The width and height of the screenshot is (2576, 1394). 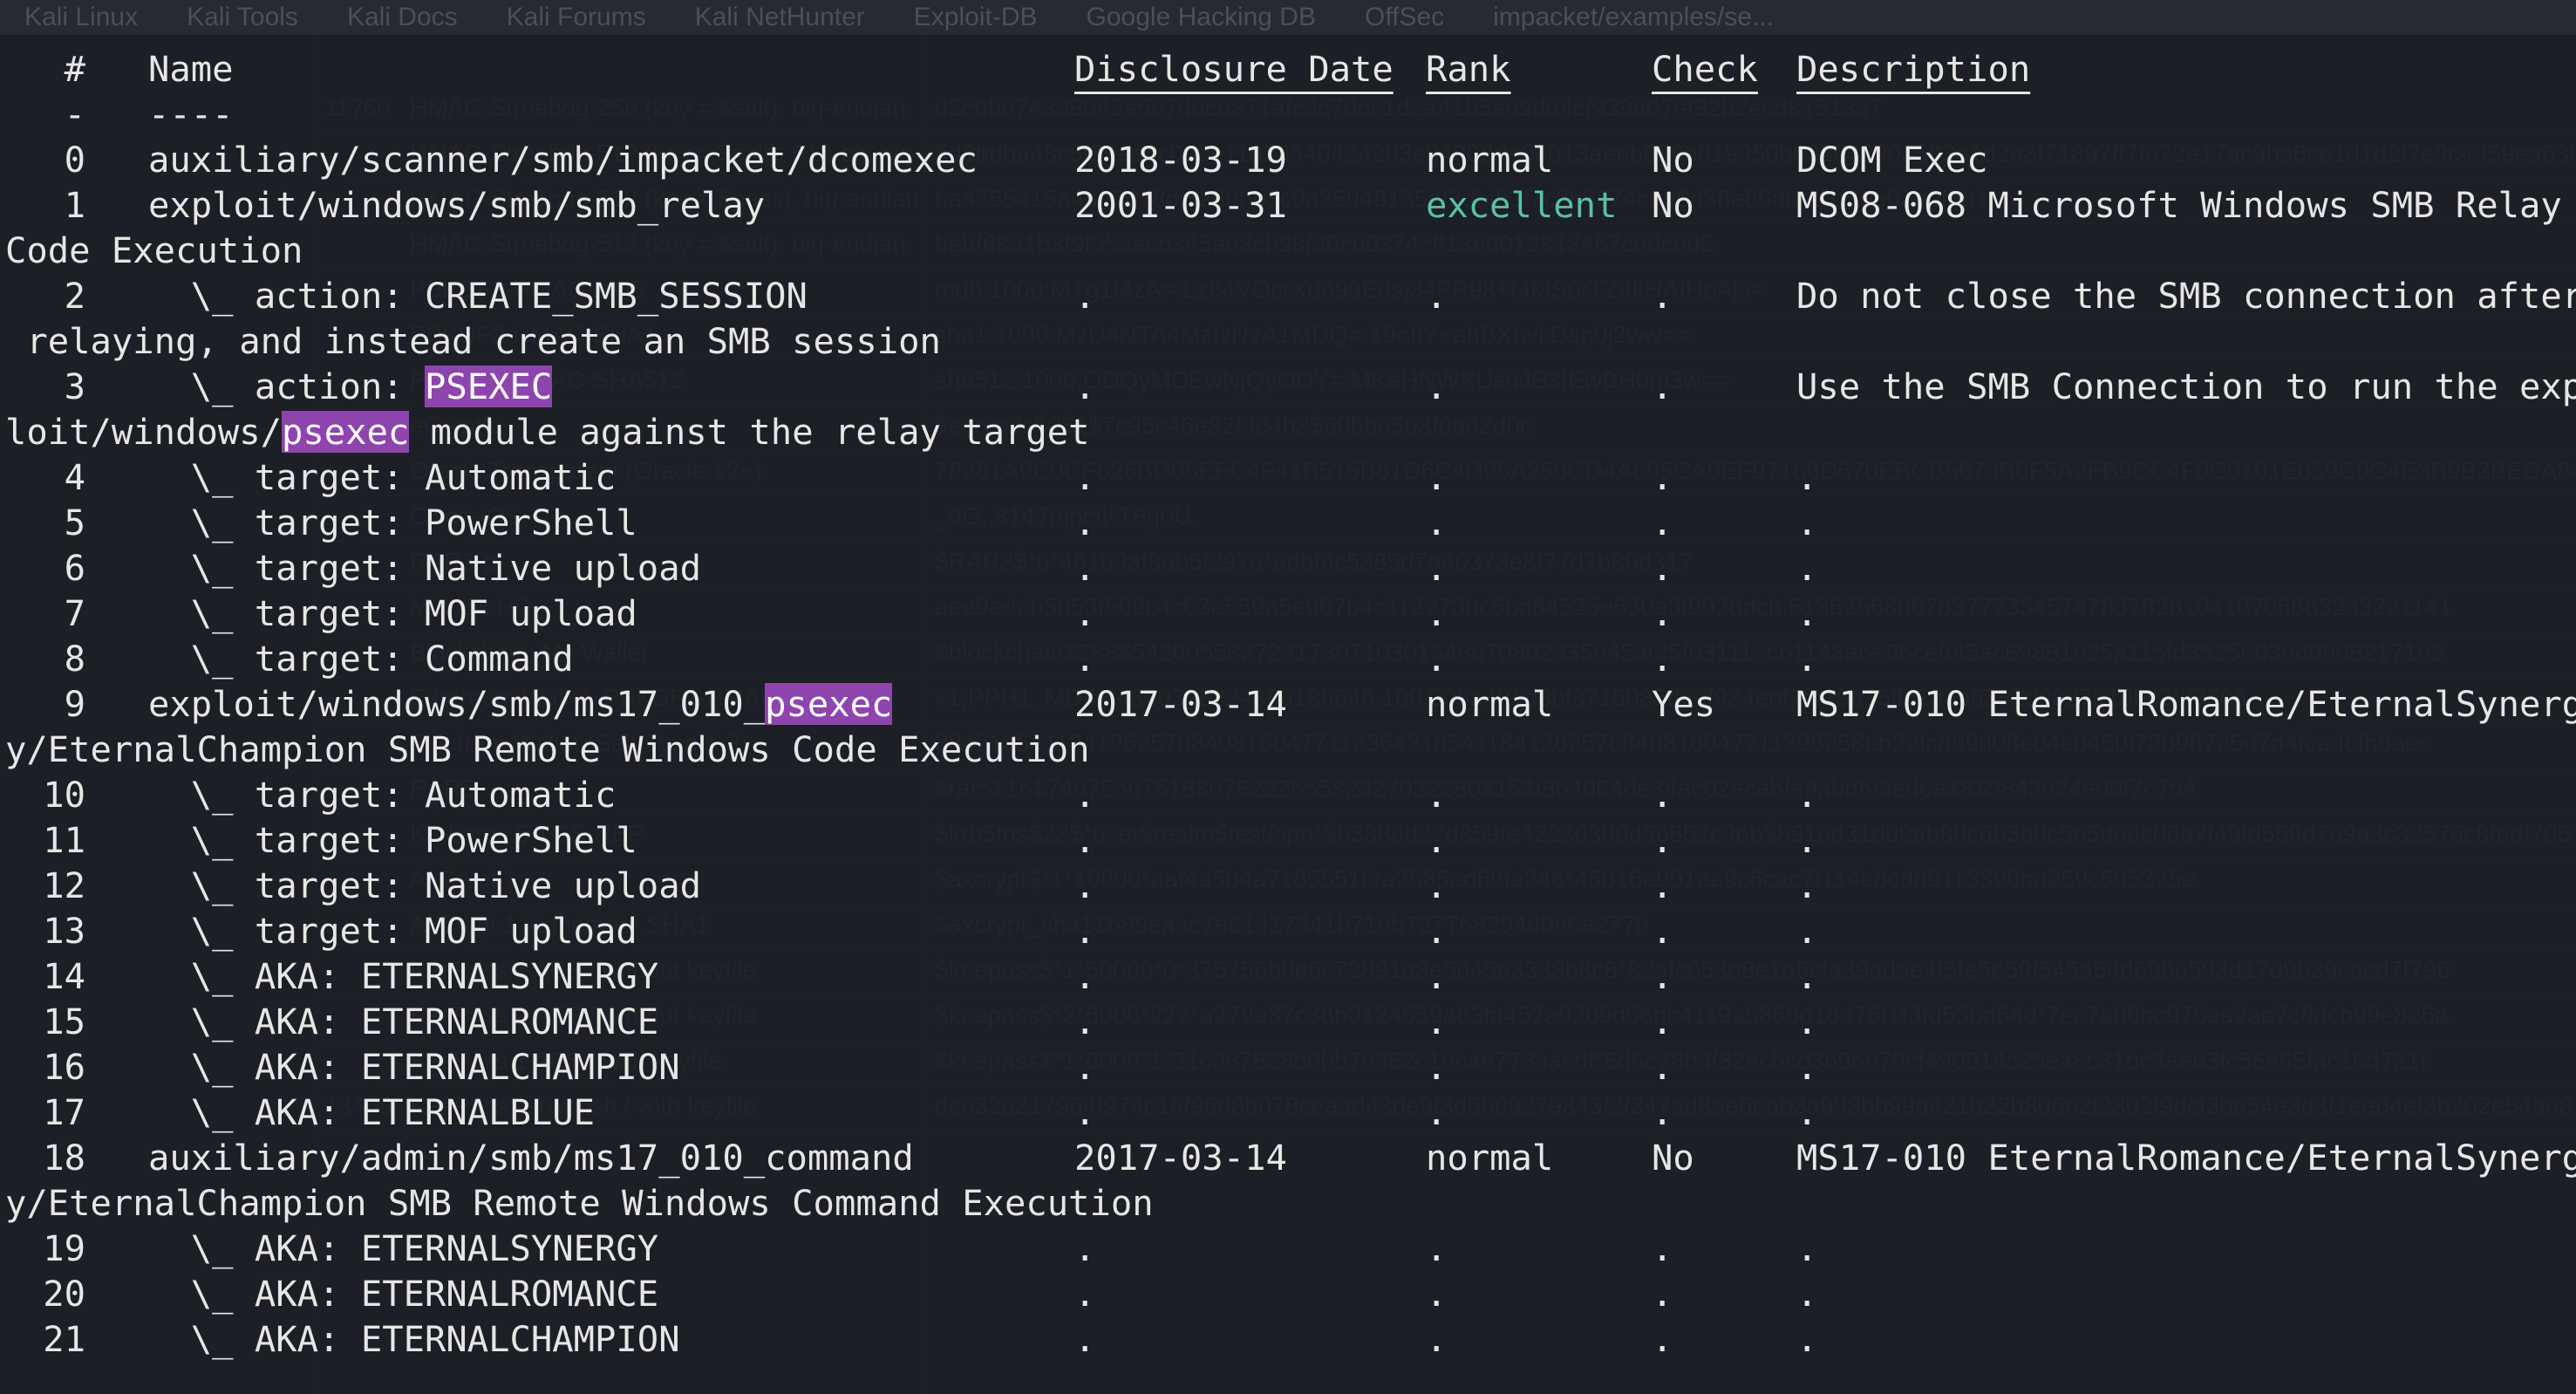 I want to click on bookmark-link: Kali Forums, so click(x=577, y=17).